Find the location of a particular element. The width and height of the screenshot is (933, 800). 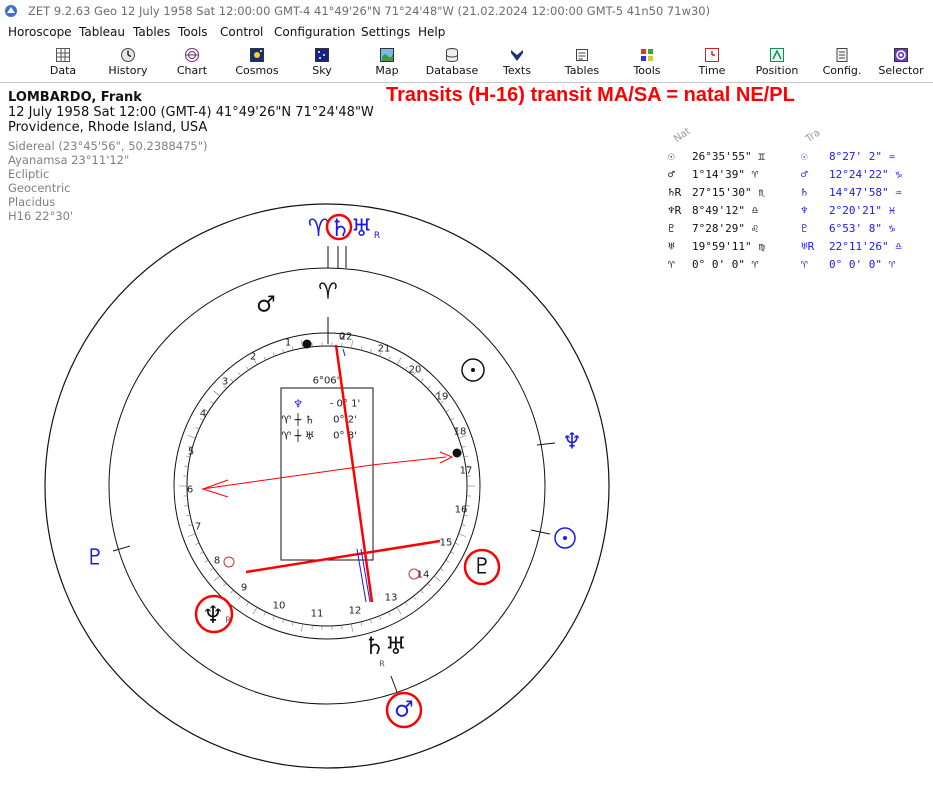

house-number: 21 is located at coordinates (384, 349).